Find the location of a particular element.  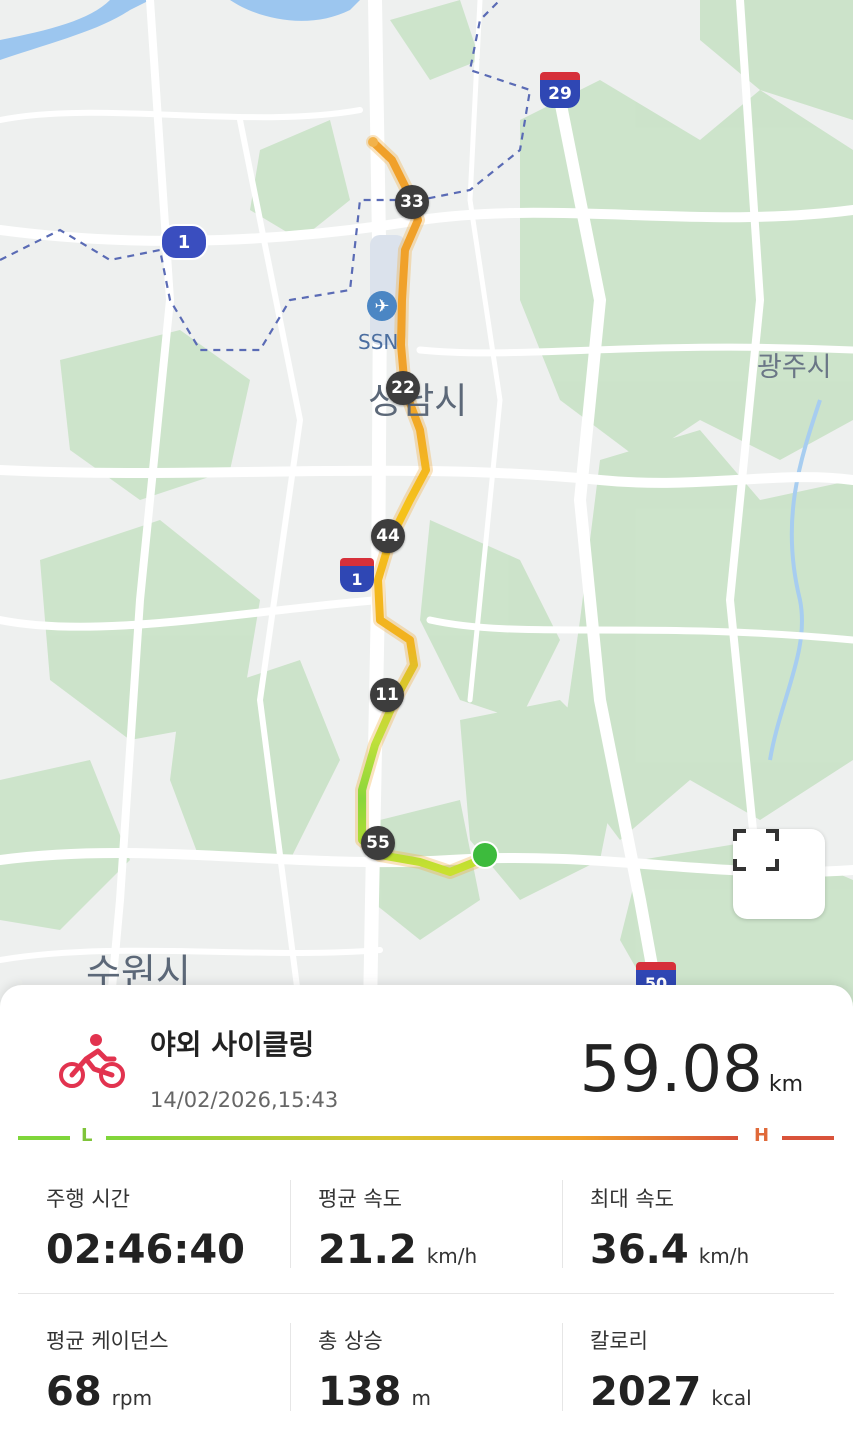

stat-label: 평균 속도 is located at coordinates (360, 1199).